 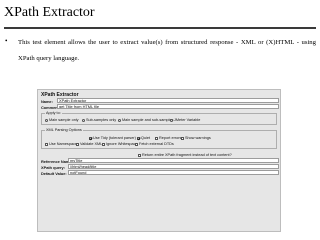 I want to click on apply-jmeter-variable-radio: JMeter Variable, so click(x=185, y=120).